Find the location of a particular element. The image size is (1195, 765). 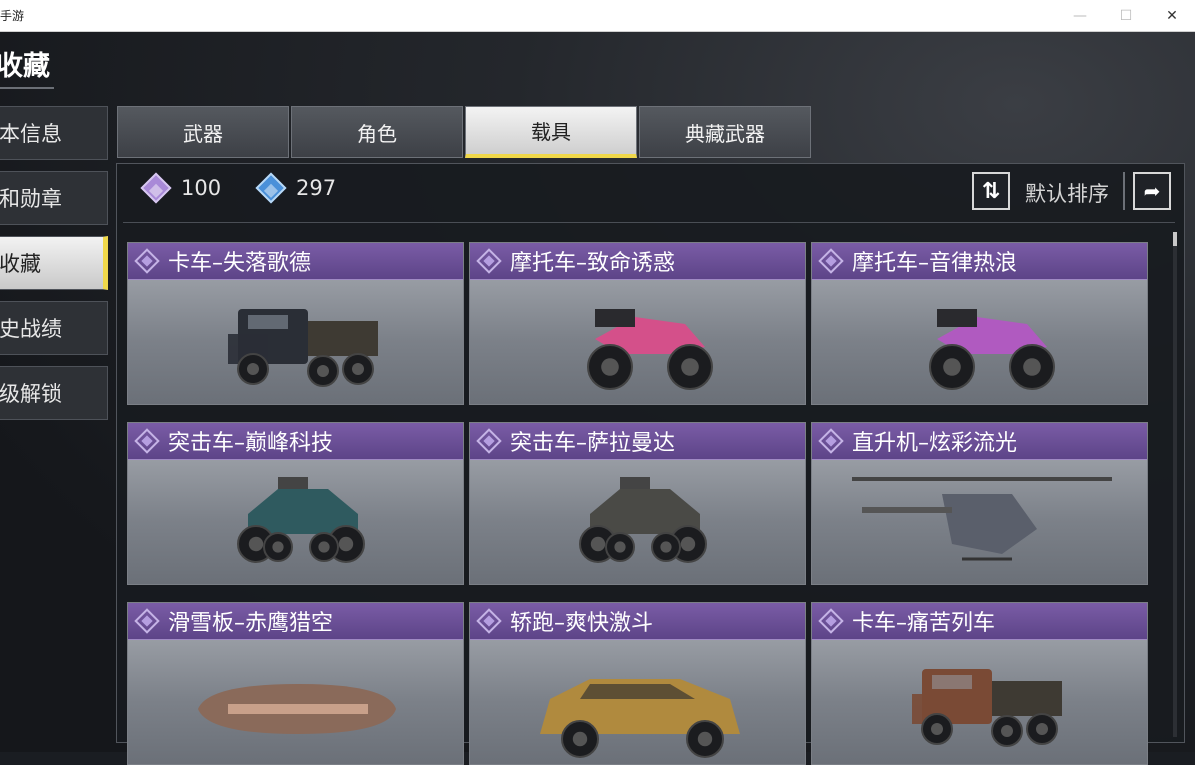

maximize-button: ☐ is located at coordinates (1126, 15).